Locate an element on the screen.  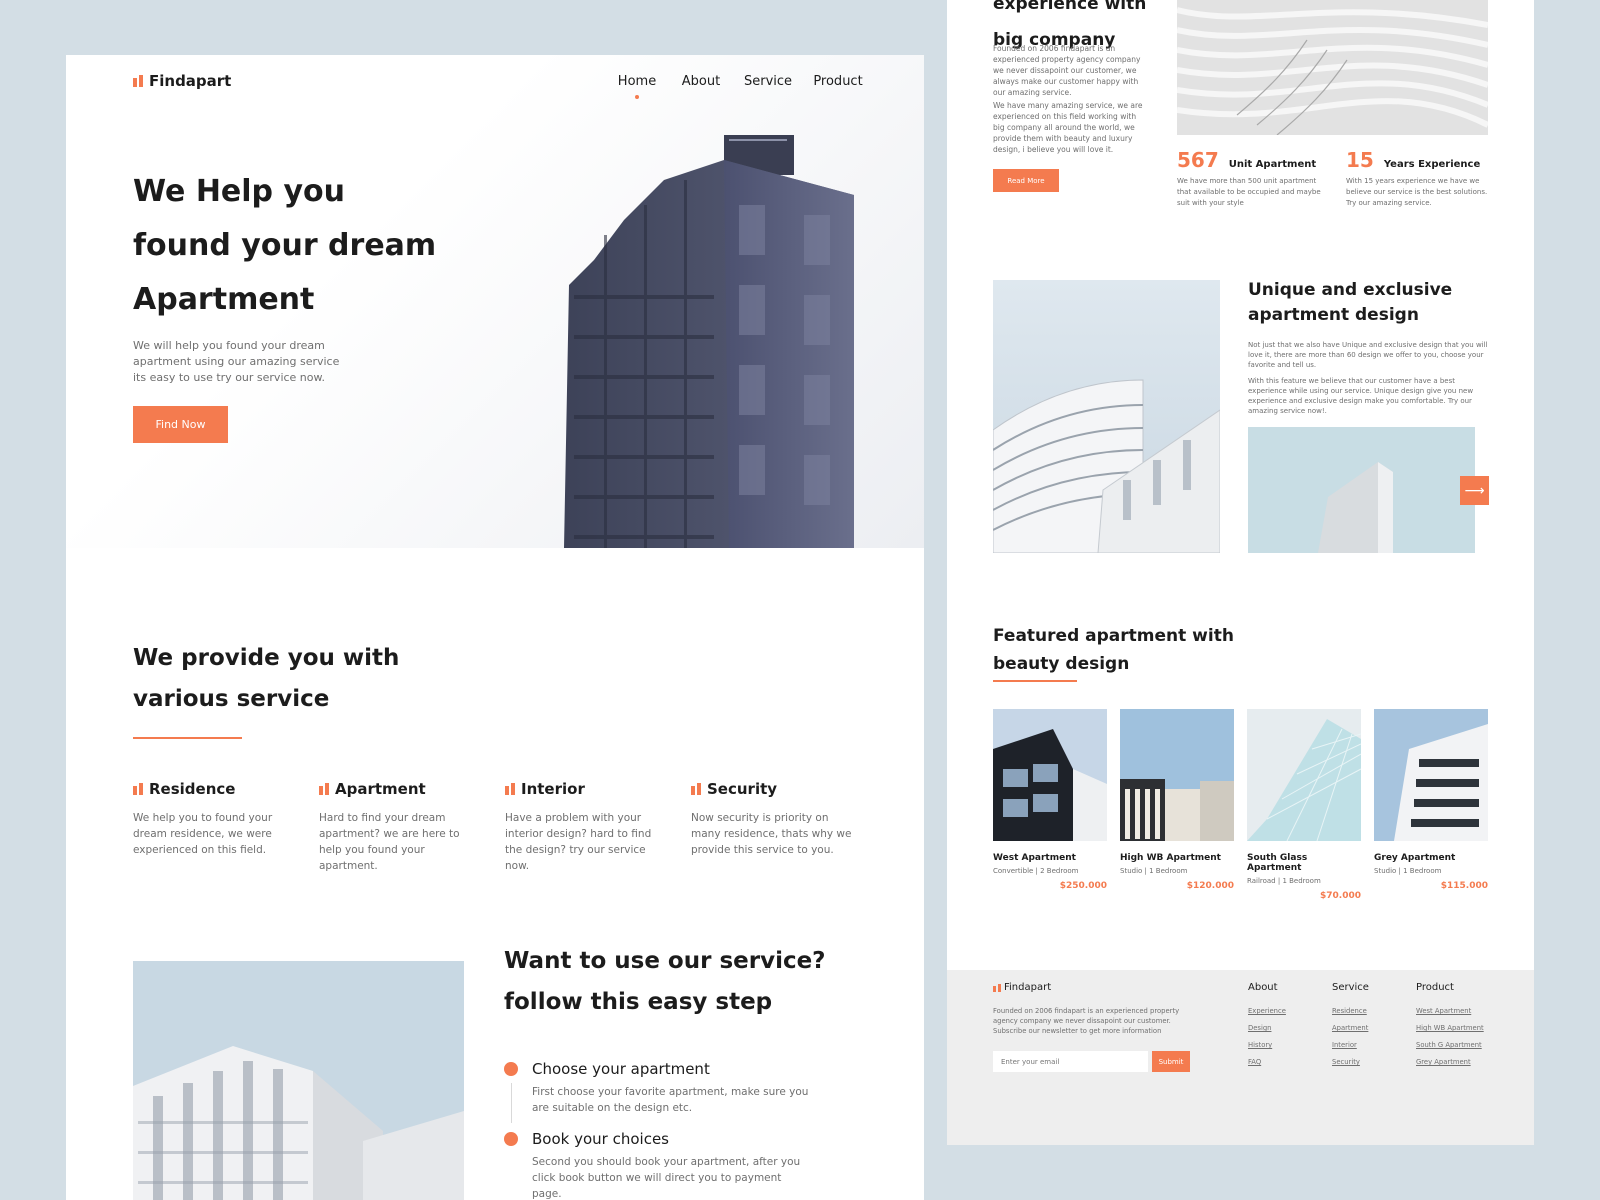
footer-link: Interior is located at coordinates (1350, 1045).